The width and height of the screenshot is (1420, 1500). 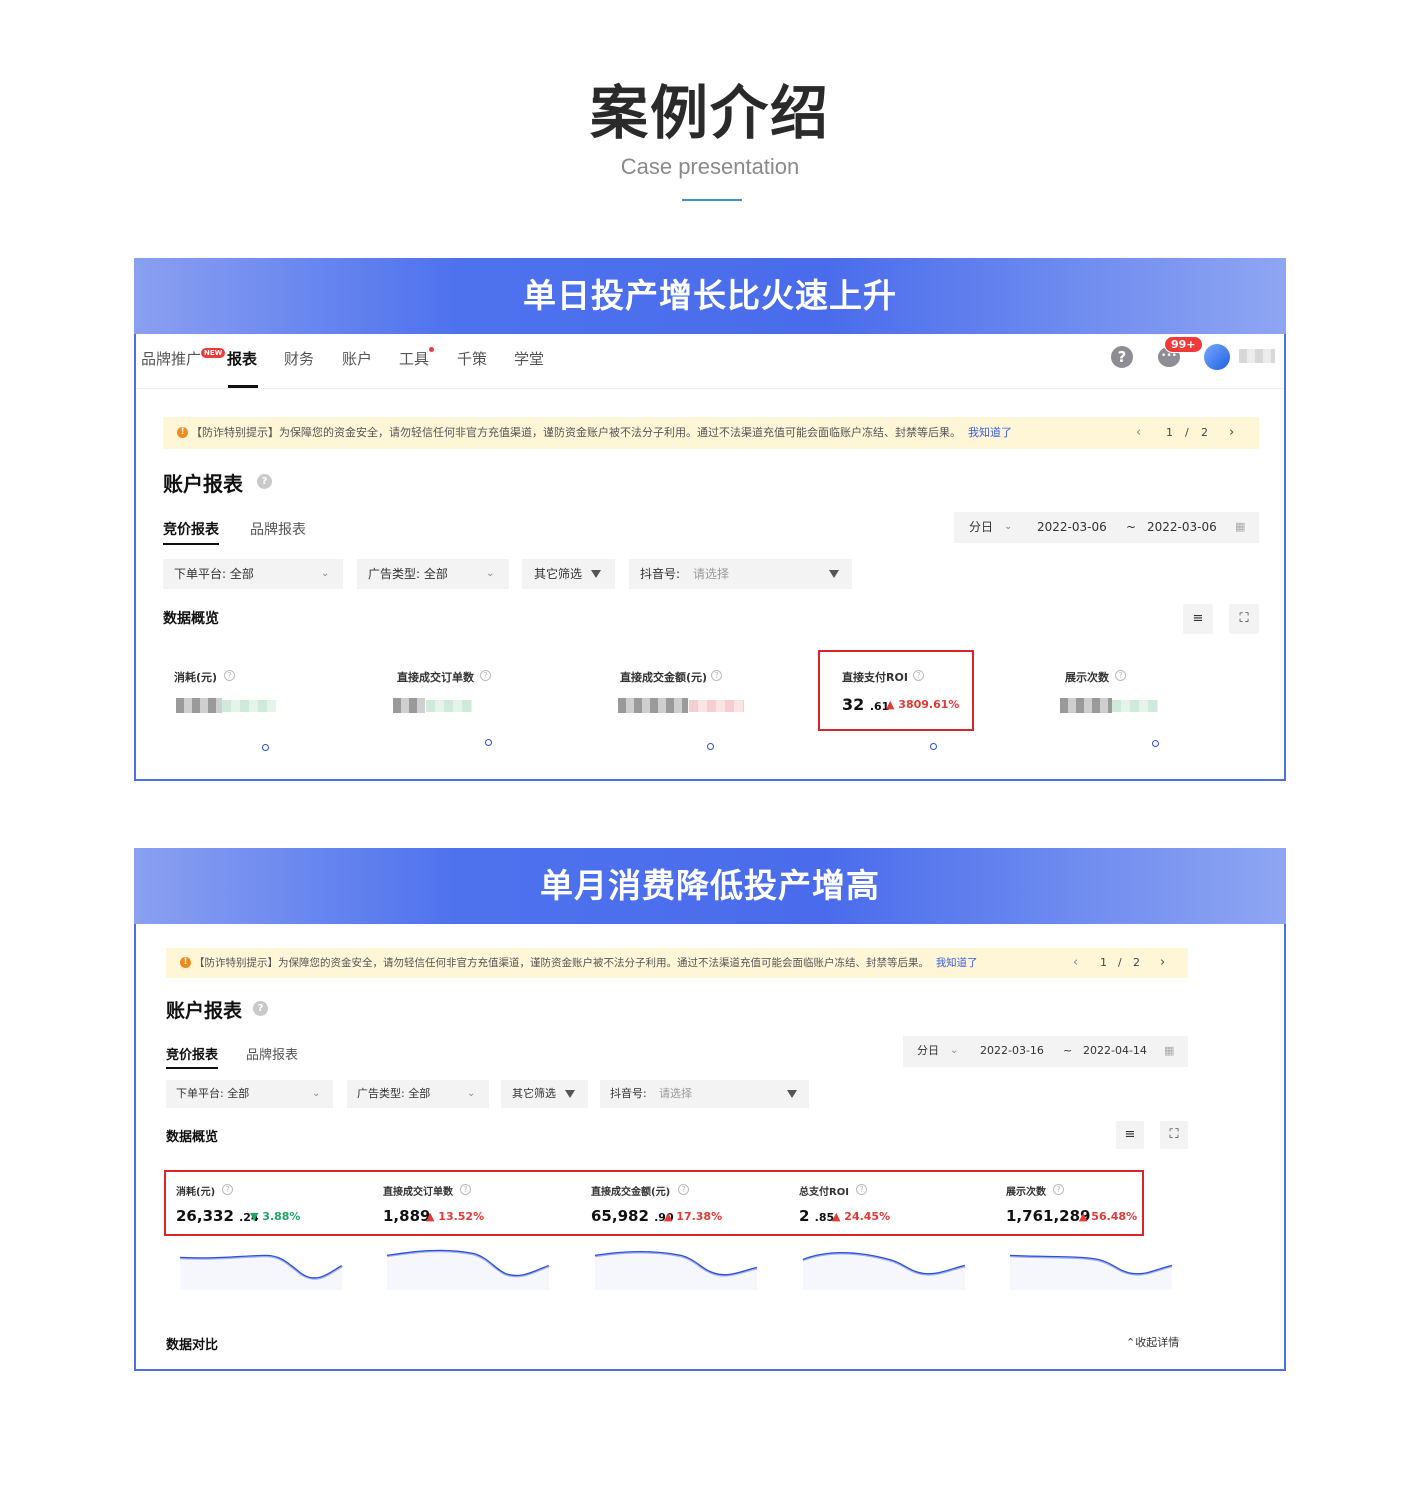 I want to click on date-tilde: ~, so click(x=1068, y=1050).